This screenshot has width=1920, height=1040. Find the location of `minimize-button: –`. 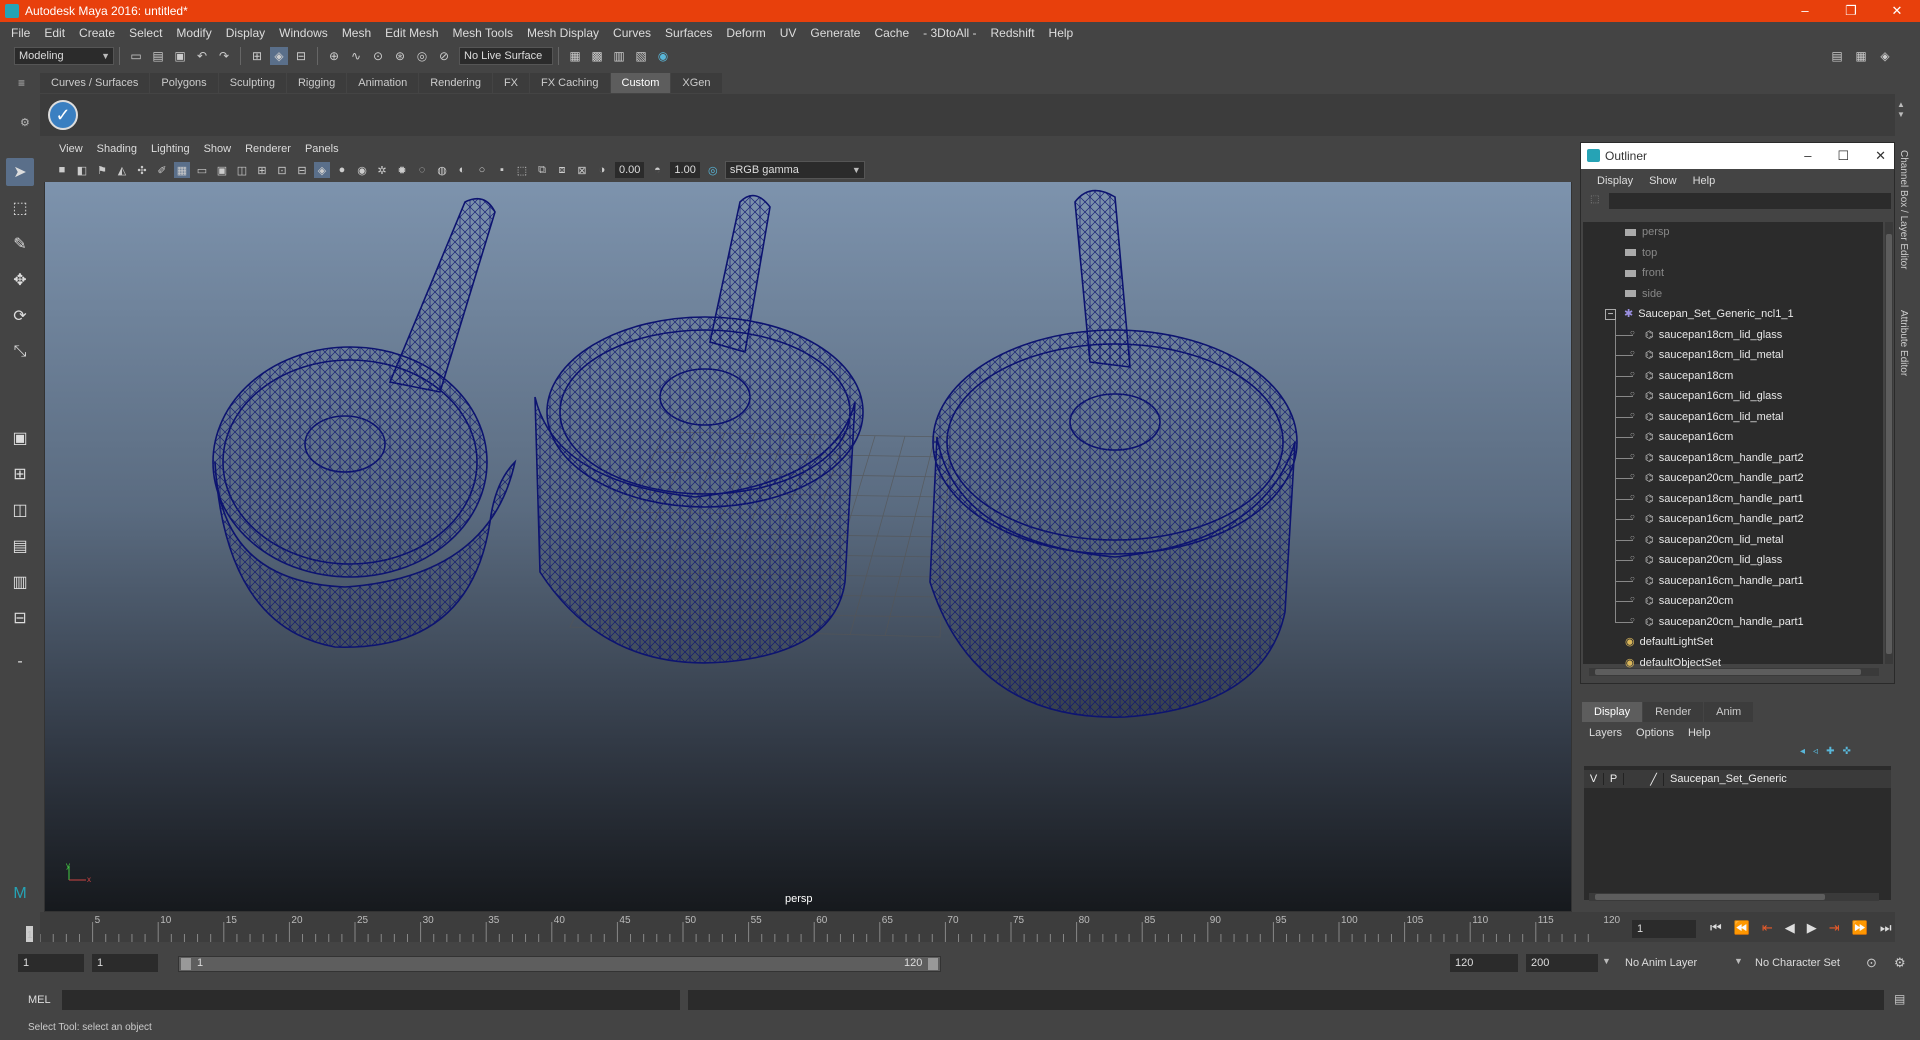

minimize-button: – is located at coordinates (1805, 11).